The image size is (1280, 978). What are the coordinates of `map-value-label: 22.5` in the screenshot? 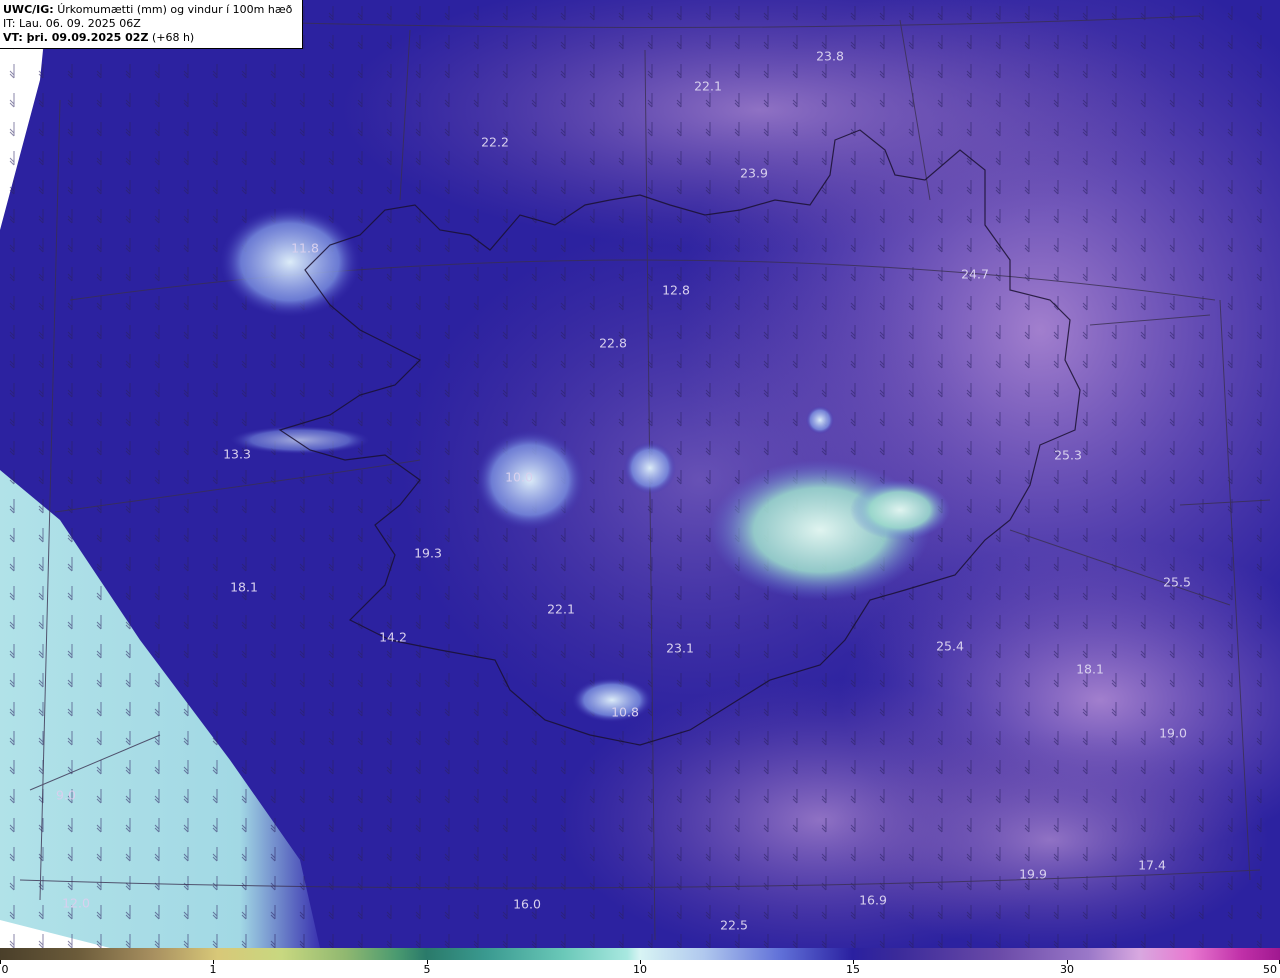 It's located at (734, 925).